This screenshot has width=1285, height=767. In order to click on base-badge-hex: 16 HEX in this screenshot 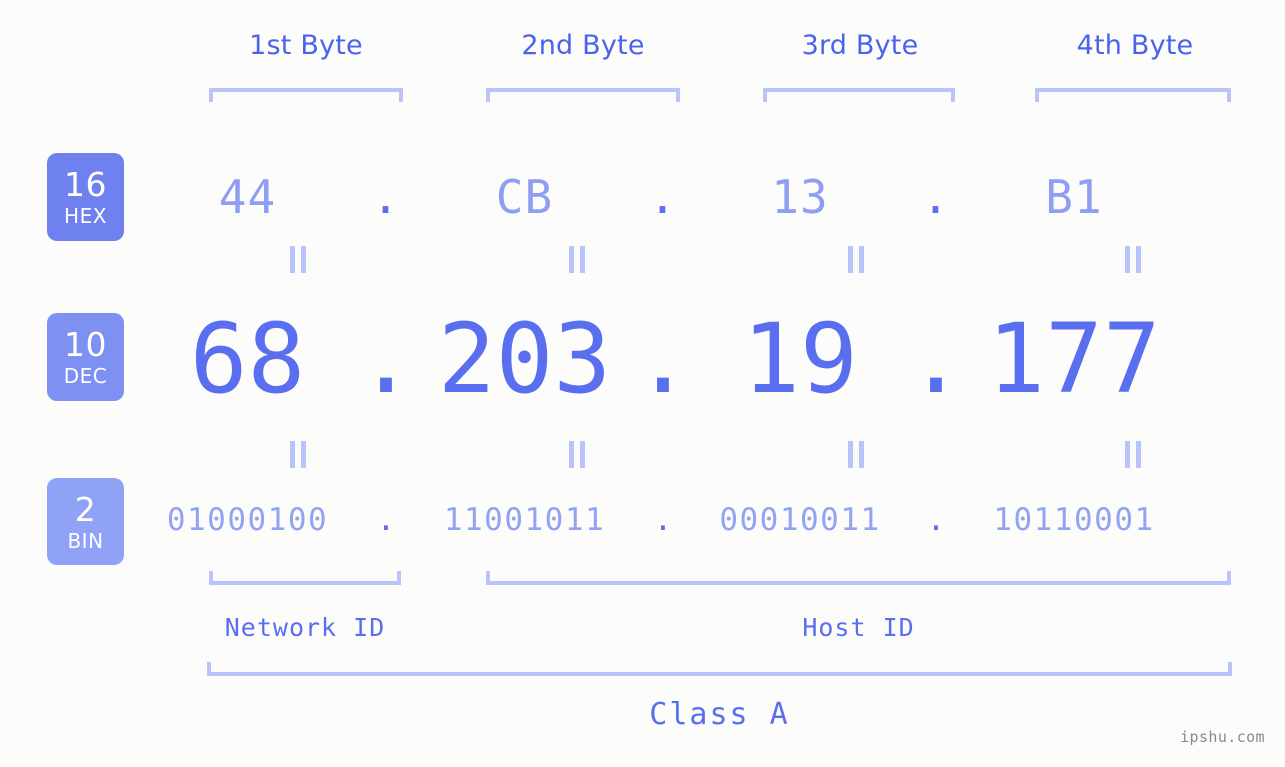, I will do `click(85, 197)`.